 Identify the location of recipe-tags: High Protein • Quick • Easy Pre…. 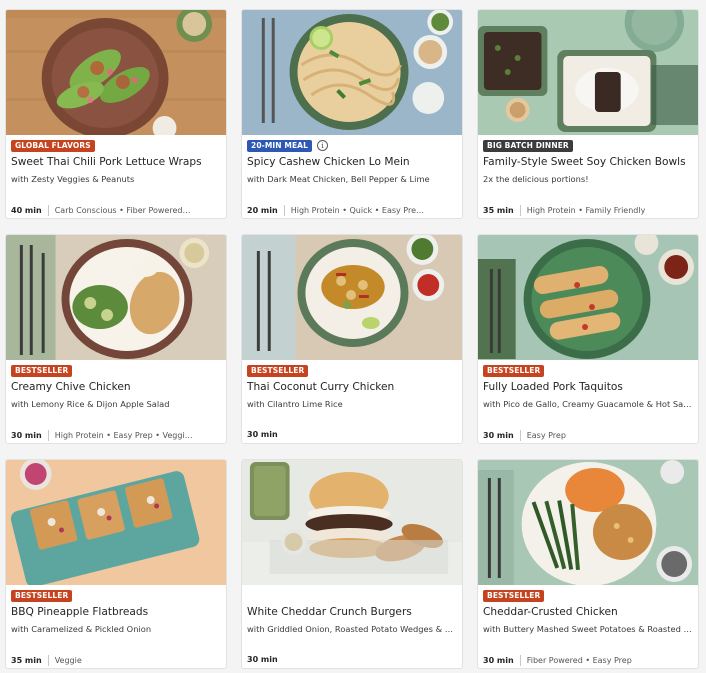
(357, 210).